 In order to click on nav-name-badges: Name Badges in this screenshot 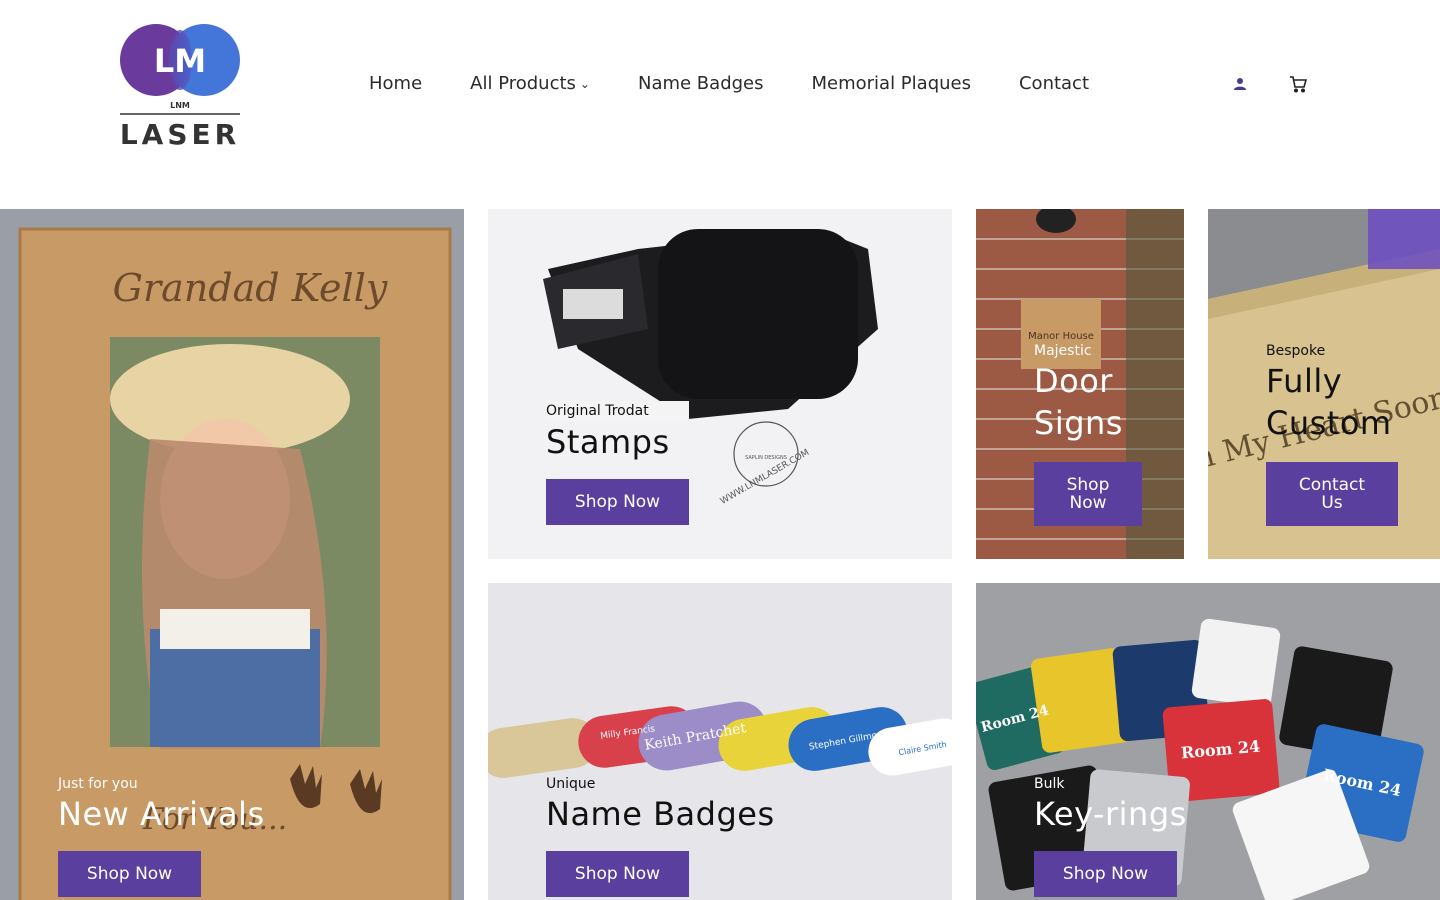, I will do `click(701, 84)`.